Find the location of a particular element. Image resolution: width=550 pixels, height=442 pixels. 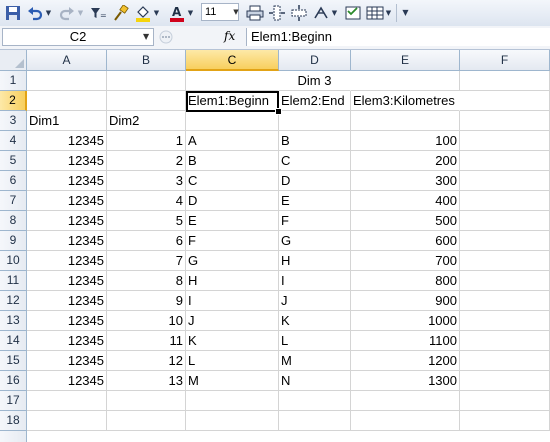

name-box: C2 is located at coordinates (78, 37).